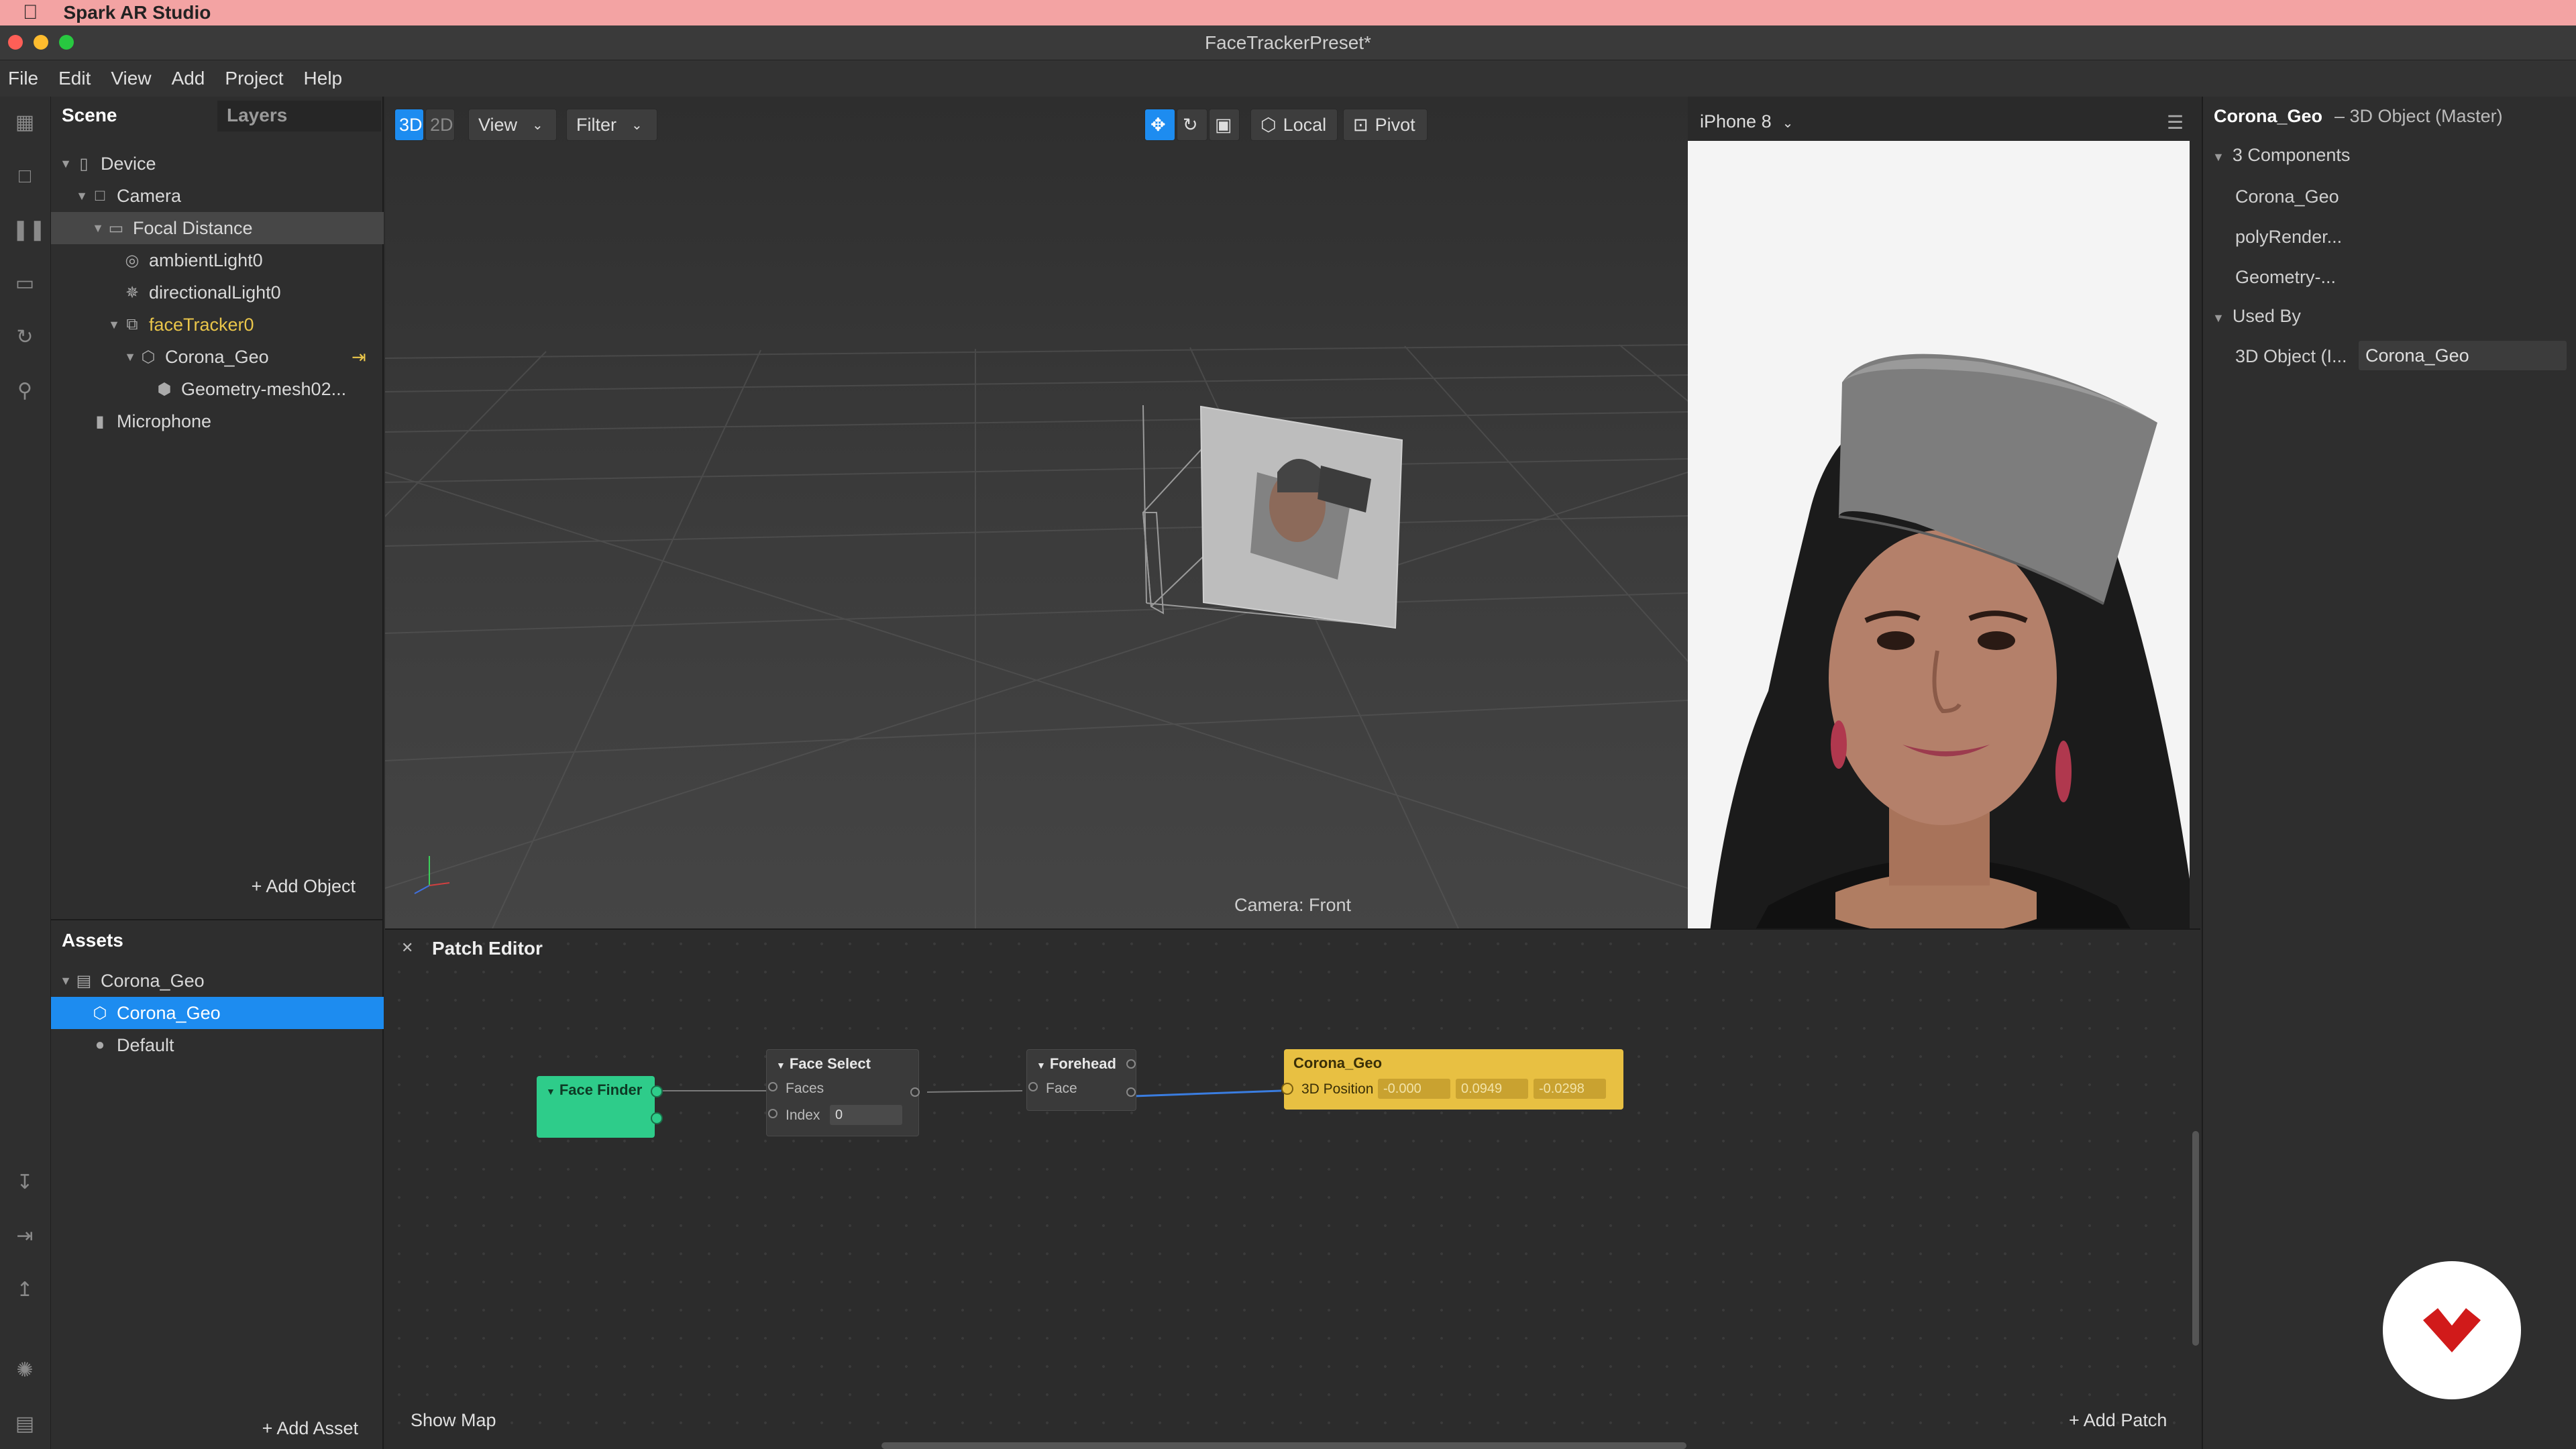 The width and height of the screenshot is (2576, 1449). What do you see at coordinates (1081, 1080) in the screenshot?
I see `forehead-patch: ▼ Forehead Face` at bounding box center [1081, 1080].